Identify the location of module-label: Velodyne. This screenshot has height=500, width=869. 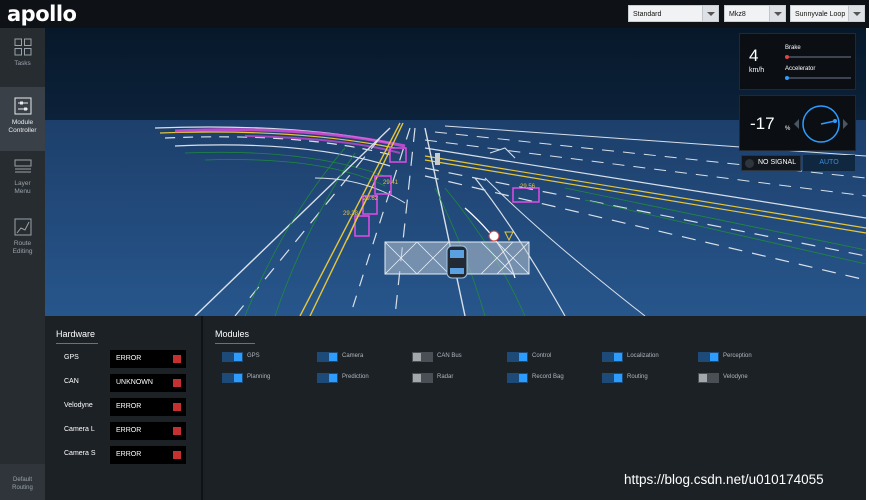
(735, 377).